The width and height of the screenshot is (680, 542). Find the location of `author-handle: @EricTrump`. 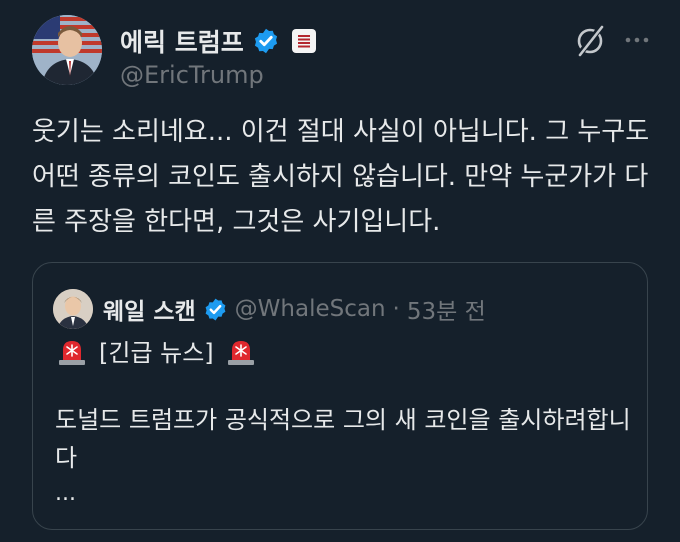

author-handle: @EricTrump is located at coordinates (192, 75).